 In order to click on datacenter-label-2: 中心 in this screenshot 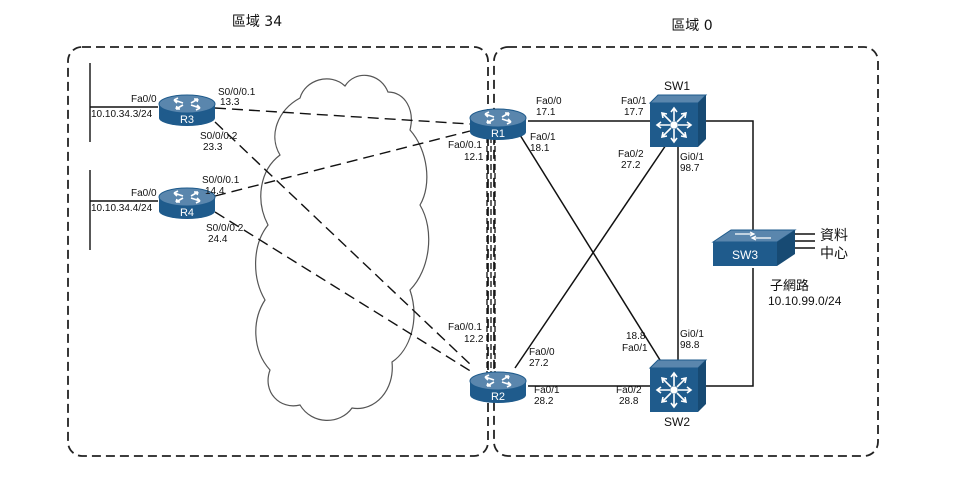, I will do `click(834, 254)`.